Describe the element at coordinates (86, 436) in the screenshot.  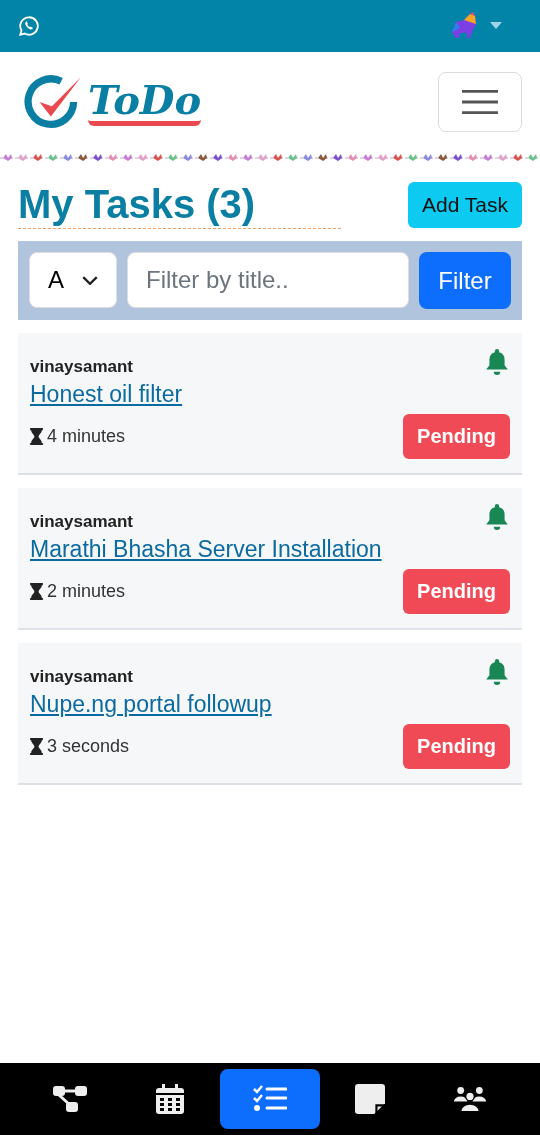
I see `task-age: 4 minutes` at that location.